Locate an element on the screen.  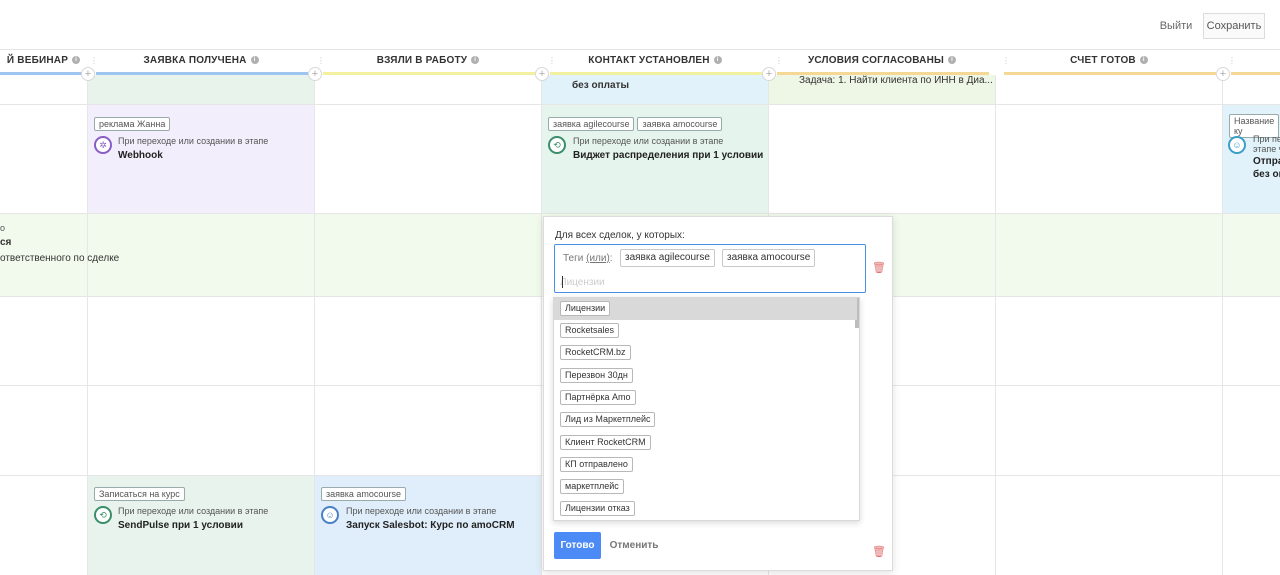
trigger-title: SendPulse при 1 условии is located at coordinates (180, 525).